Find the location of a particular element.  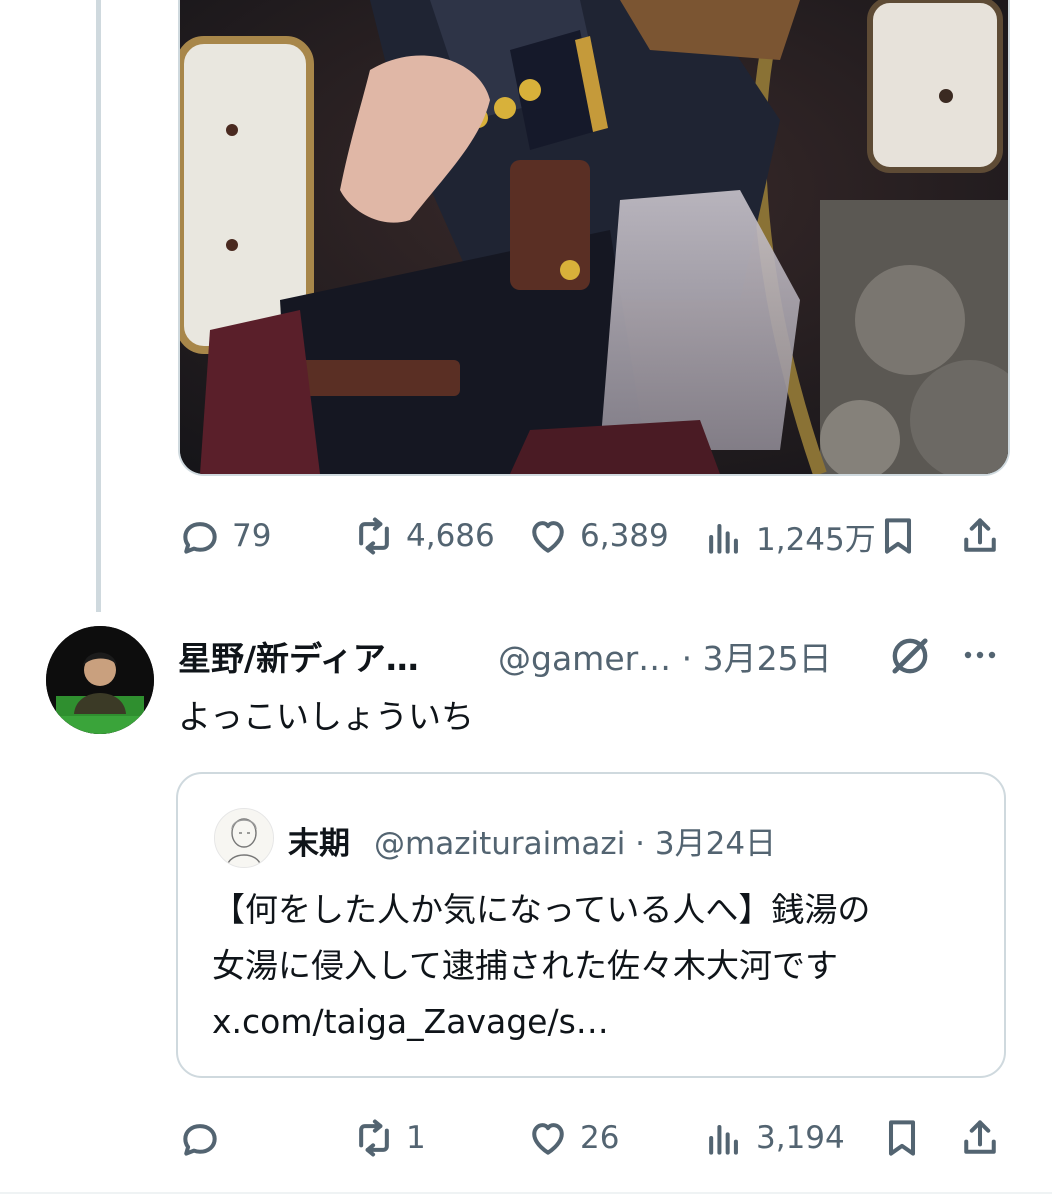

reply-handle-date: @gamer… · 3月25日 is located at coordinates (665, 656).